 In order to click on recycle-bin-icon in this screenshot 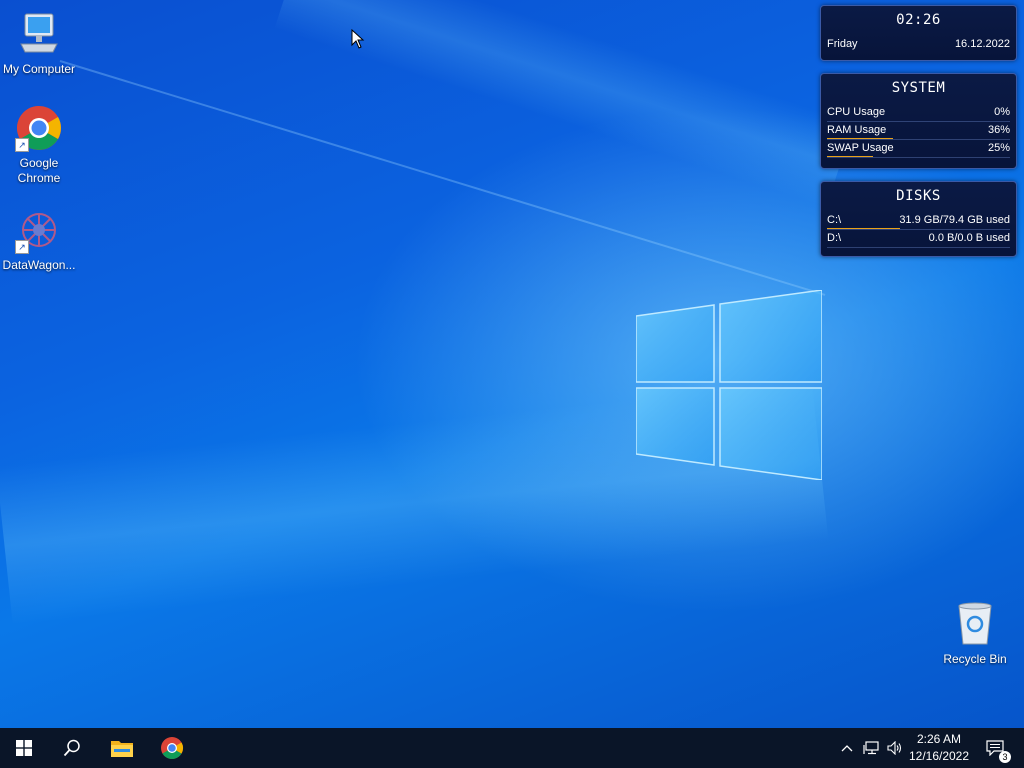, I will do `click(975, 624)`.